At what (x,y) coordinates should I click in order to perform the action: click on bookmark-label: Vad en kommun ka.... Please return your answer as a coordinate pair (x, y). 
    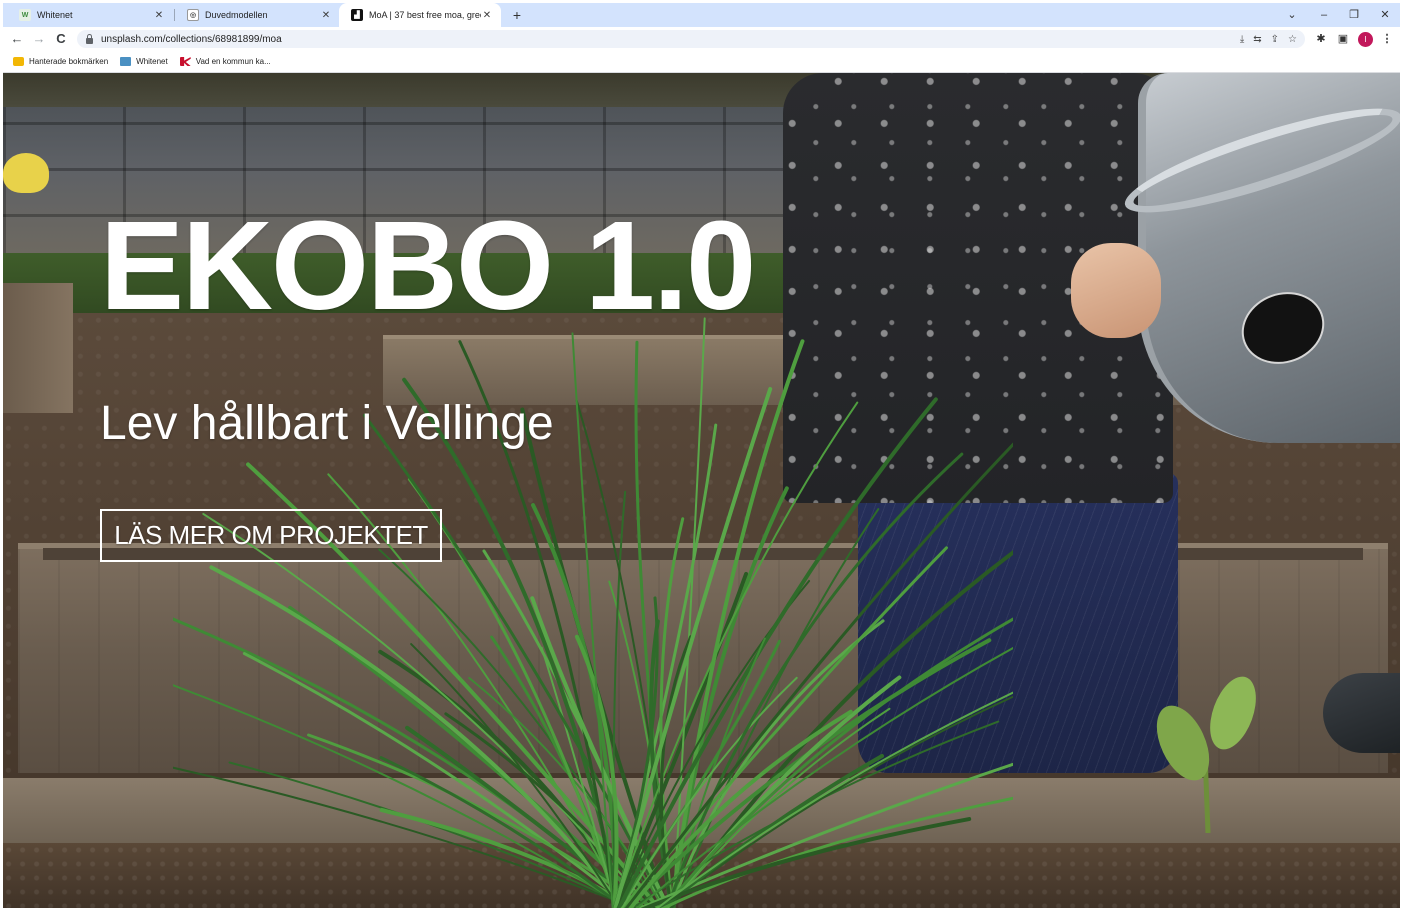
    Looking at the image, I should click on (233, 61).